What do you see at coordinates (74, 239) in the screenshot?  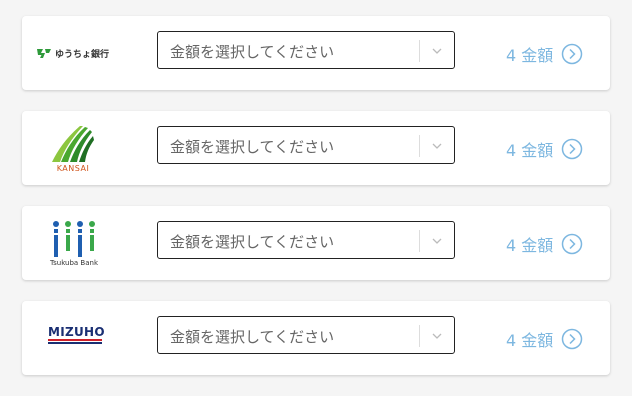 I see `tsukuba-figures-icon` at bounding box center [74, 239].